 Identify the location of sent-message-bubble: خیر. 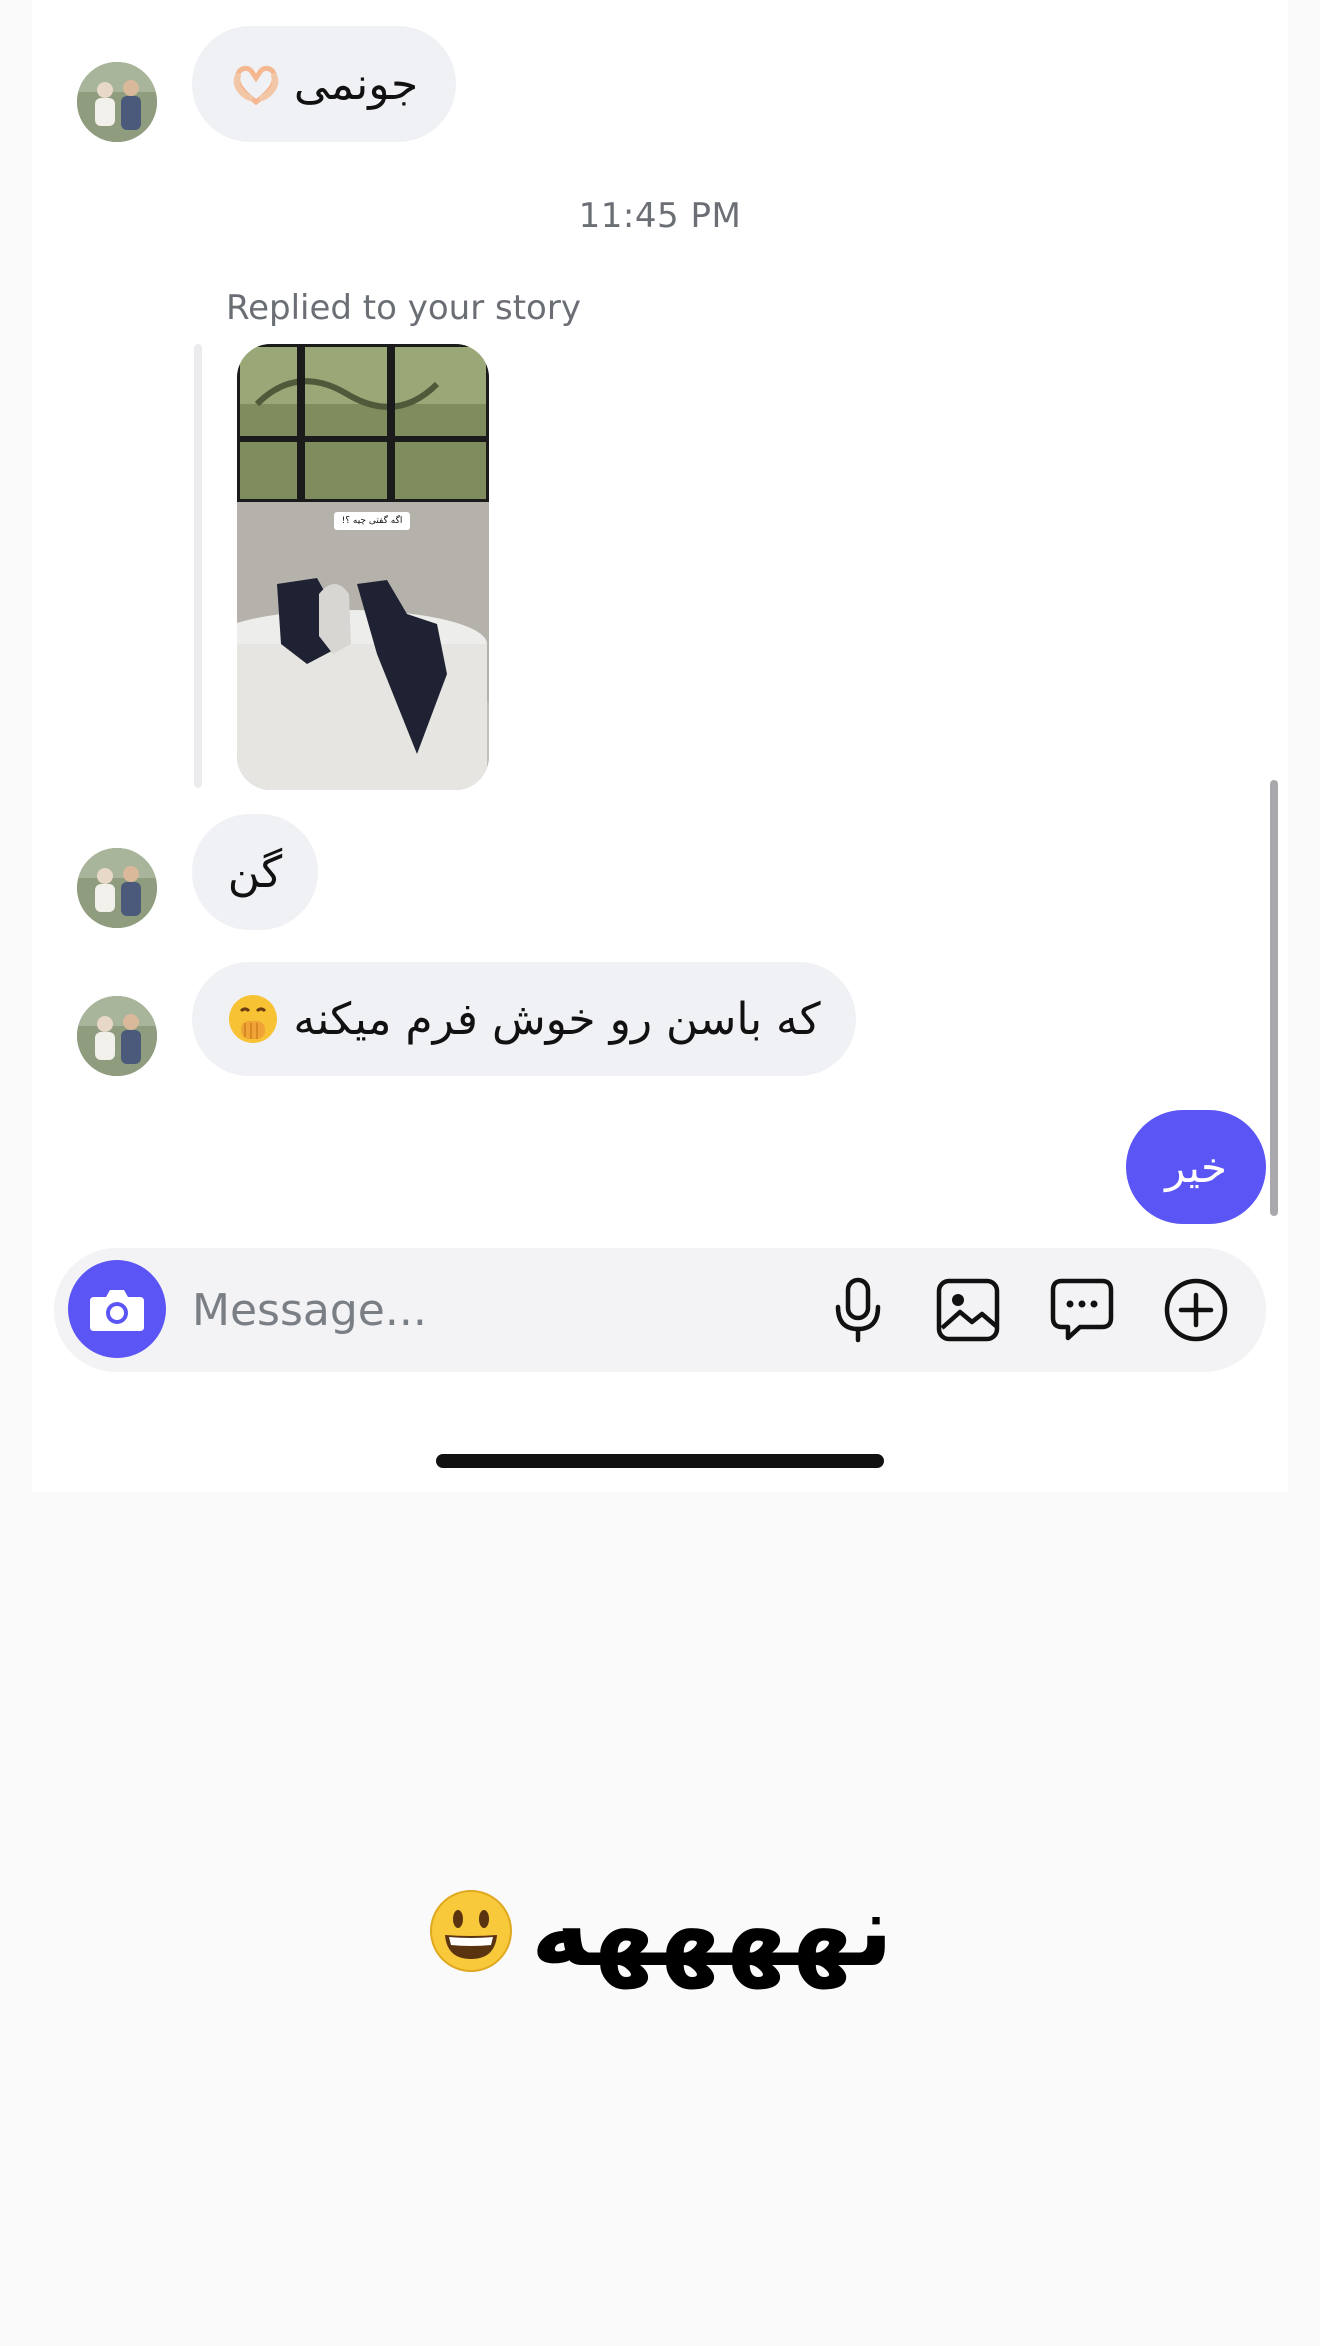
(1196, 1167).